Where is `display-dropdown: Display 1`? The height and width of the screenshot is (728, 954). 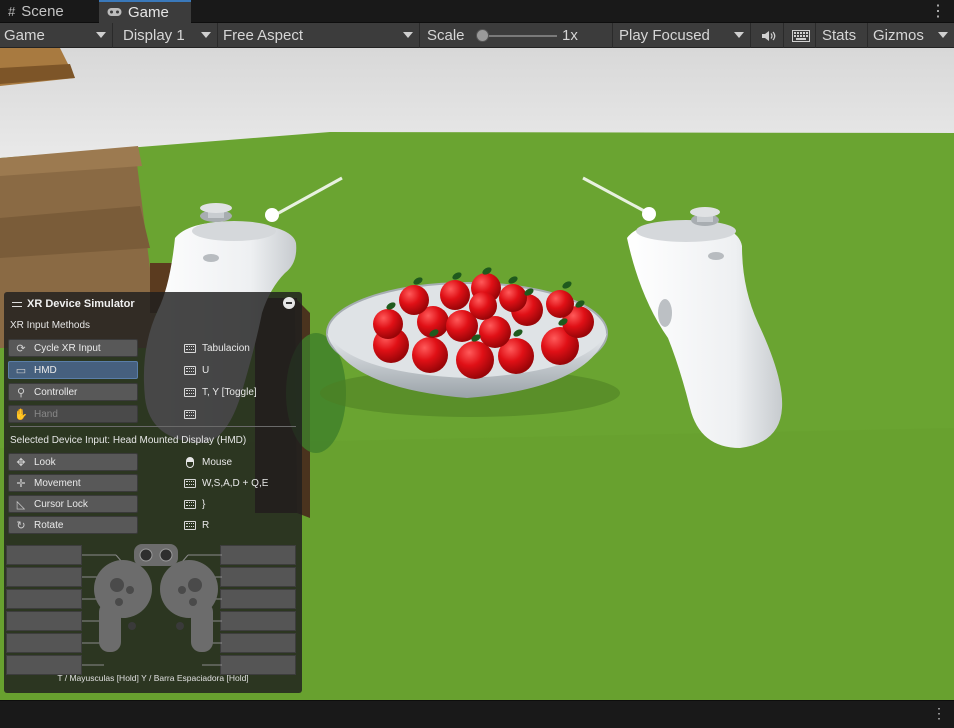
display-dropdown: Display 1 is located at coordinates (168, 35).